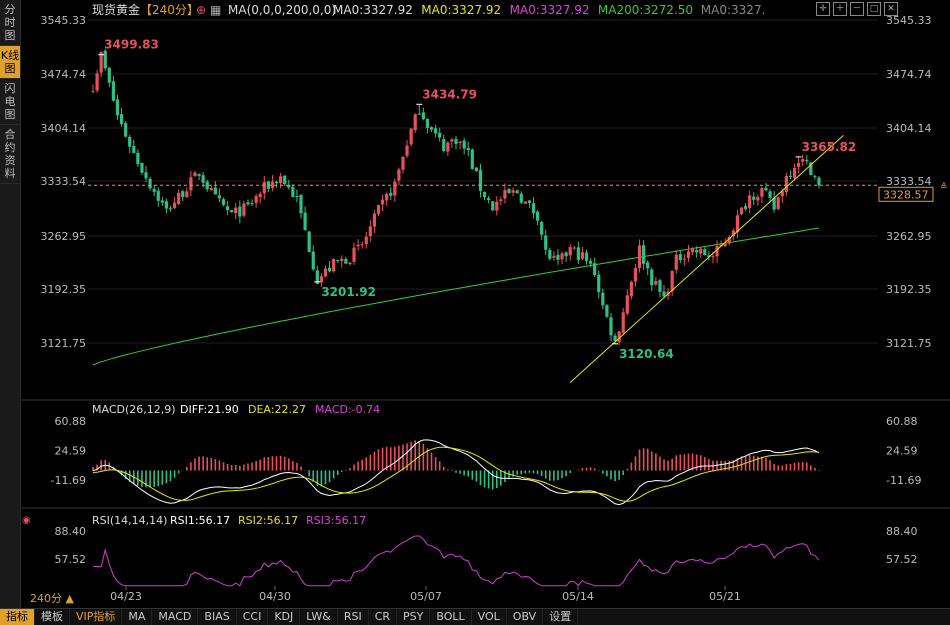  I want to click on rsi2-value: RSI2:56.17, so click(268, 520).